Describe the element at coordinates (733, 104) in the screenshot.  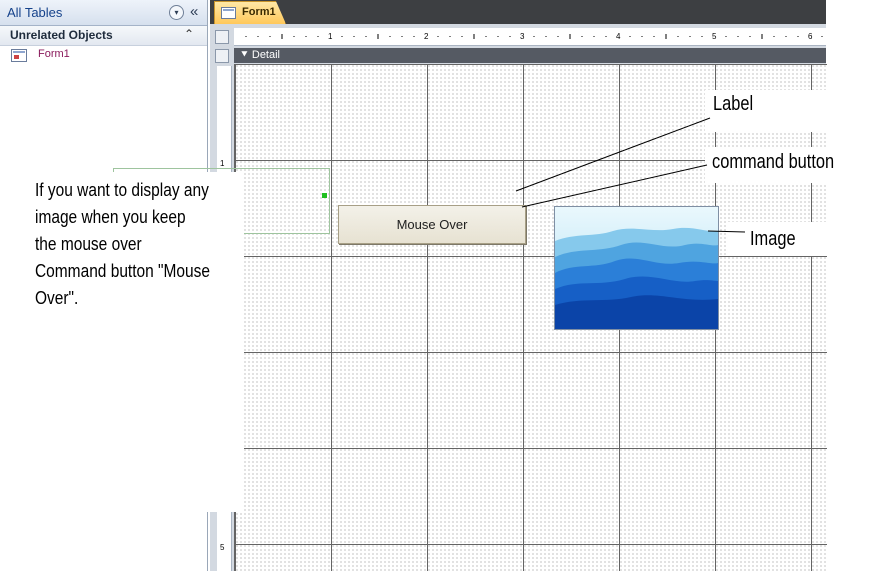
I see `label-callout: Label` at that location.